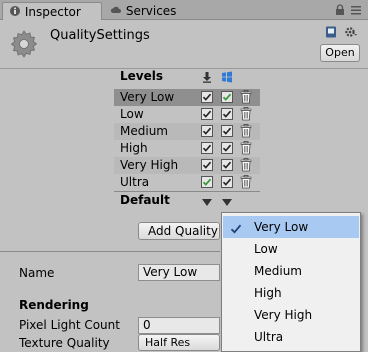 The image size is (368, 352). What do you see at coordinates (145, 200) in the screenshot?
I see `default-label: Default` at bounding box center [145, 200].